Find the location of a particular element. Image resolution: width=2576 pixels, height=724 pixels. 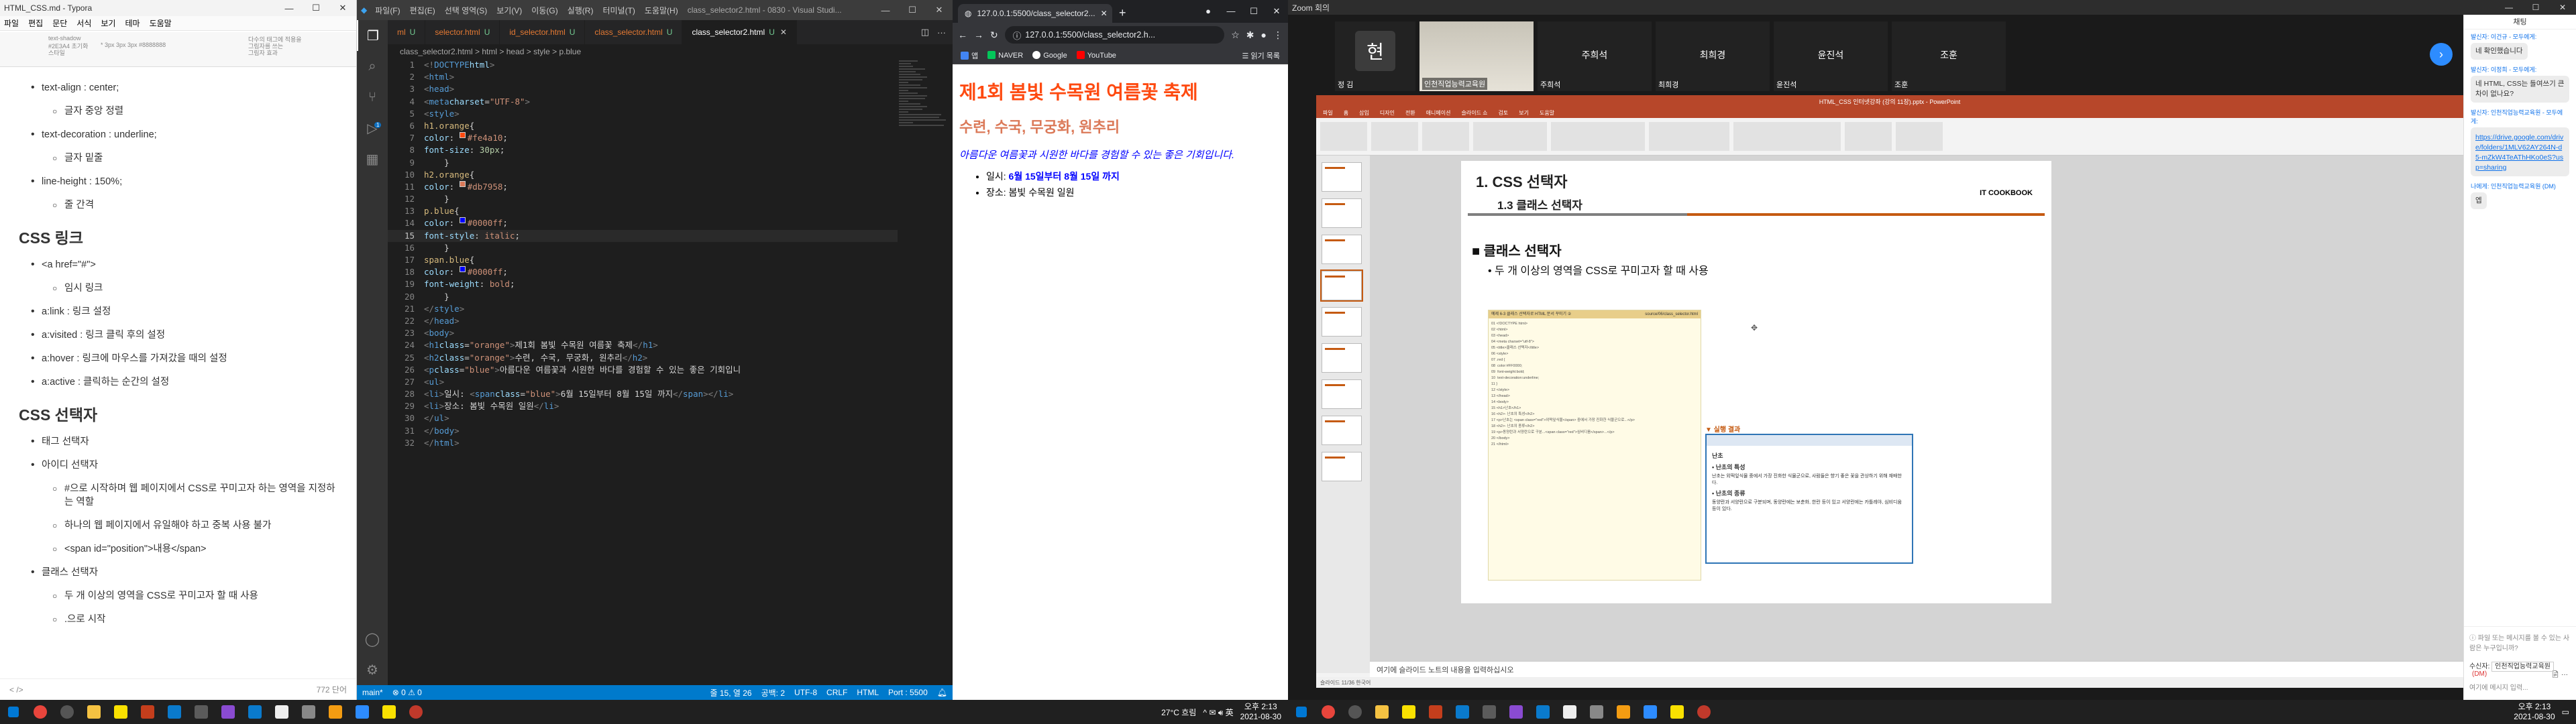

reload-icon: ↻ is located at coordinates (994, 35).